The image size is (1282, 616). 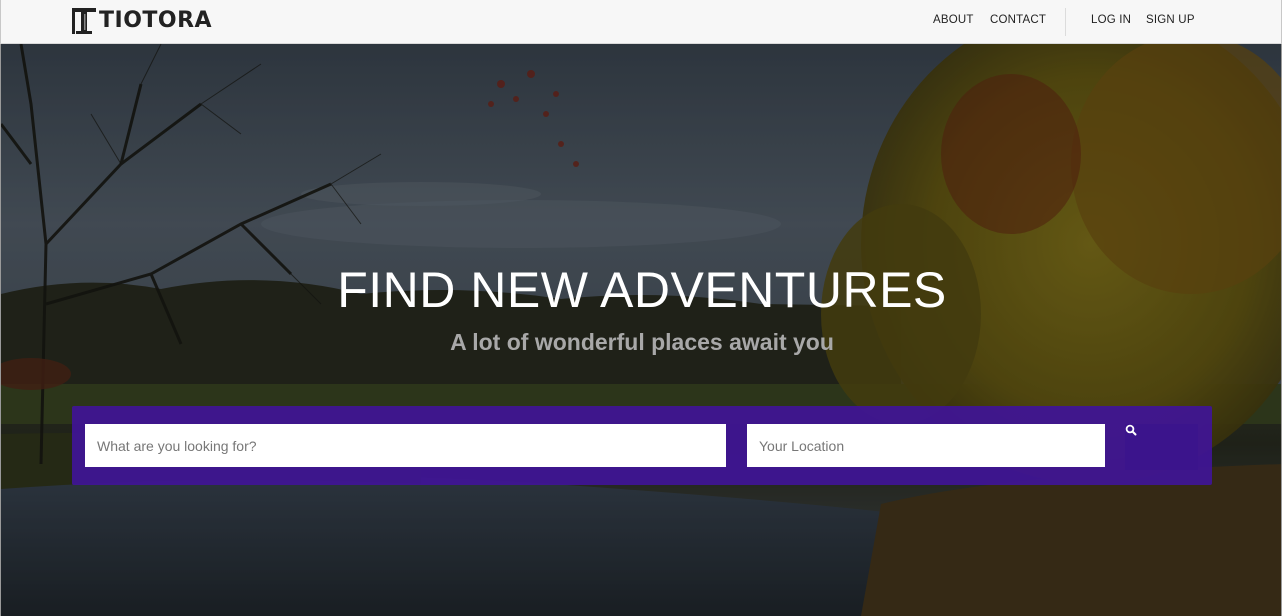 I want to click on brand-logo: TIOTORA, so click(x=141, y=21).